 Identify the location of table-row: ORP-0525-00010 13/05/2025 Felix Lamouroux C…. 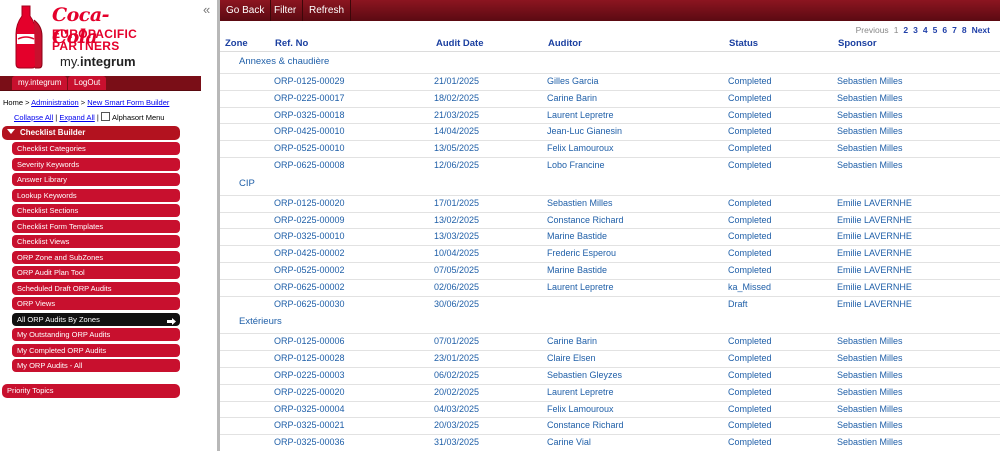
(610, 149).